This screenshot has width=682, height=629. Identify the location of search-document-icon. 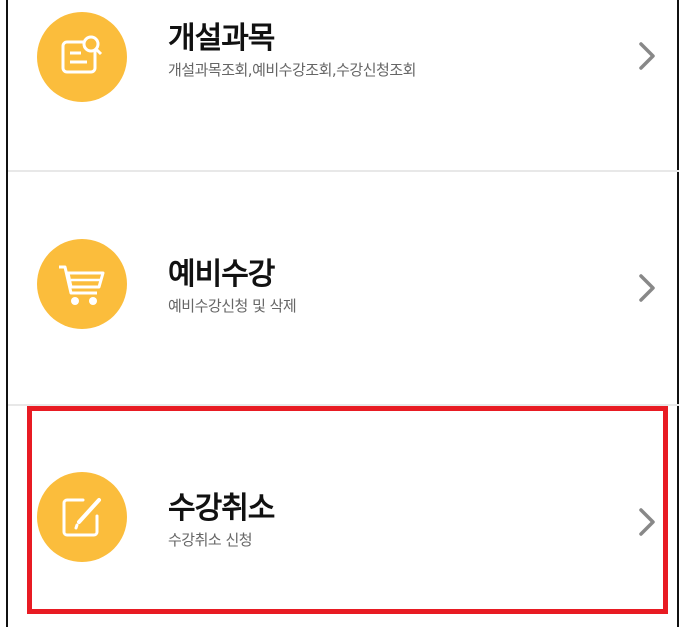
(82, 57).